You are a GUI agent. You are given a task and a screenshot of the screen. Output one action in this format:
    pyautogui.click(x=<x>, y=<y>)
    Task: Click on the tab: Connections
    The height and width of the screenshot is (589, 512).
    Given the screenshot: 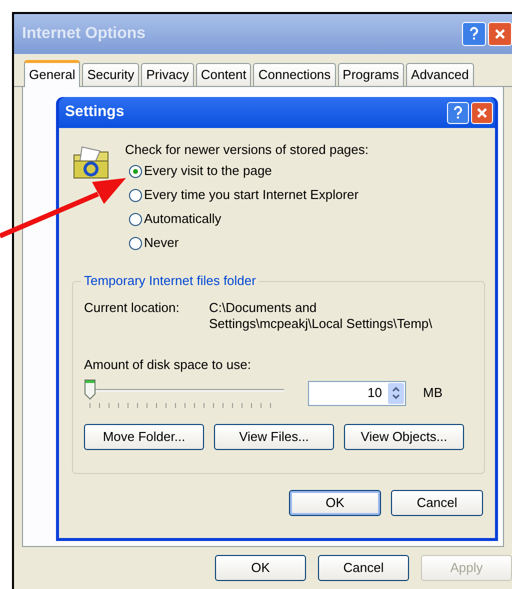 What is the action you would take?
    pyautogui.click(x=294, y=74)
    